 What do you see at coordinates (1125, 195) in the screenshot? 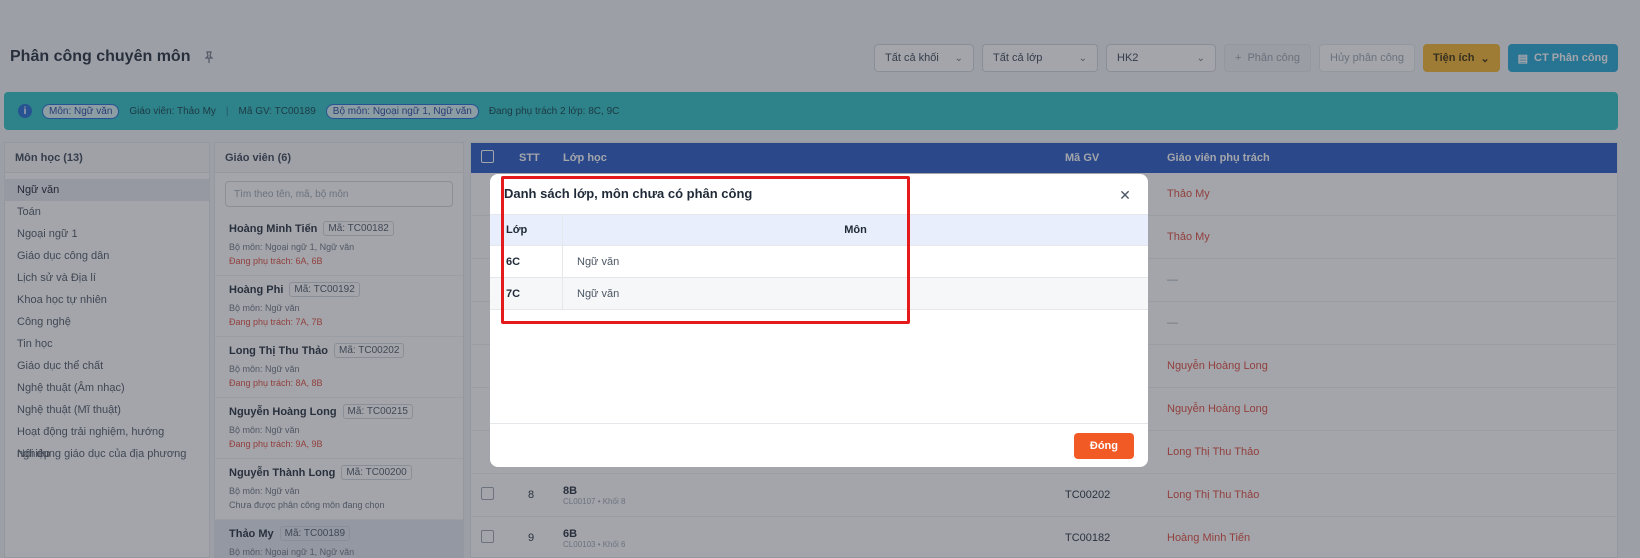
I see `close-icon: ✕` at bounding box center [1125, 195].